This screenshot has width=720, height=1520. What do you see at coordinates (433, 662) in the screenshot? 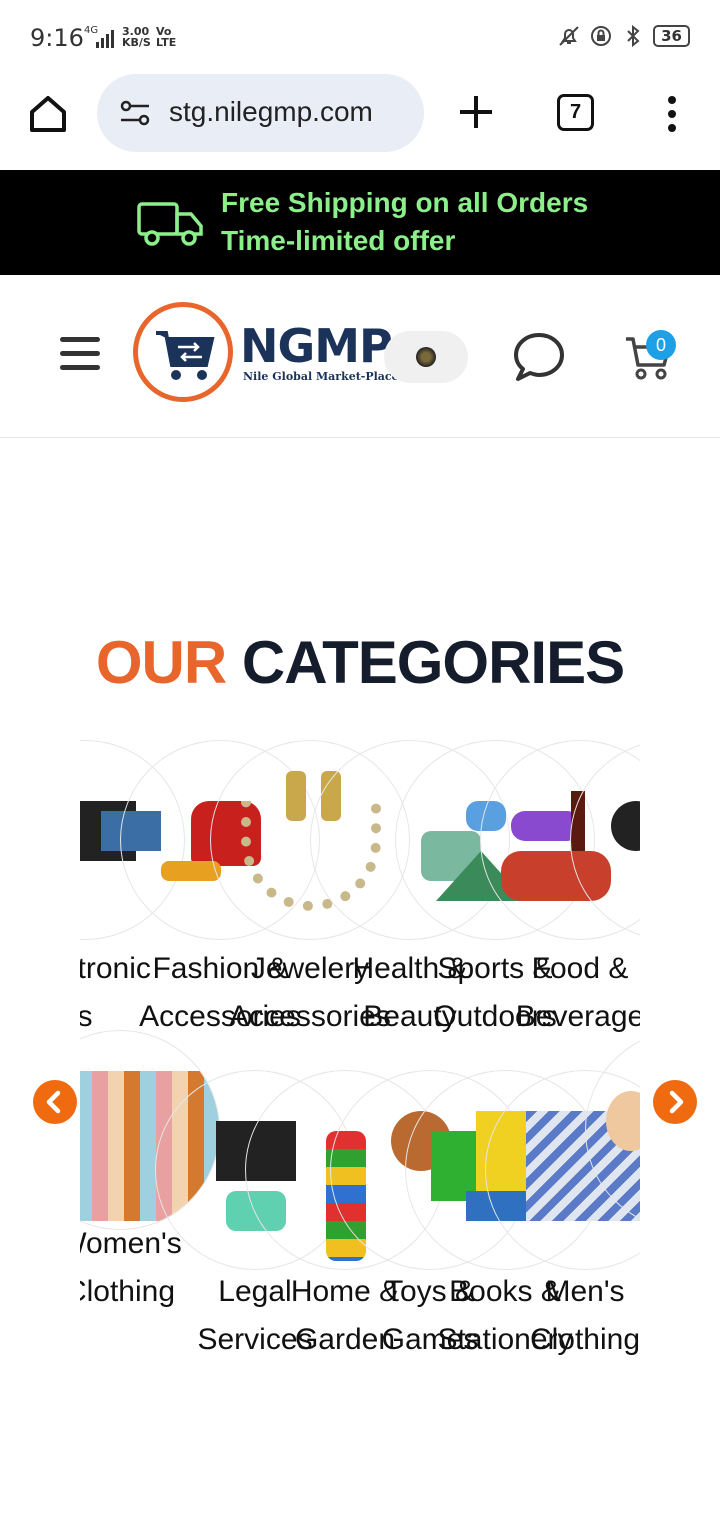
I see `section-title-main: CATEGORIES` at bounding box center [433, 662].